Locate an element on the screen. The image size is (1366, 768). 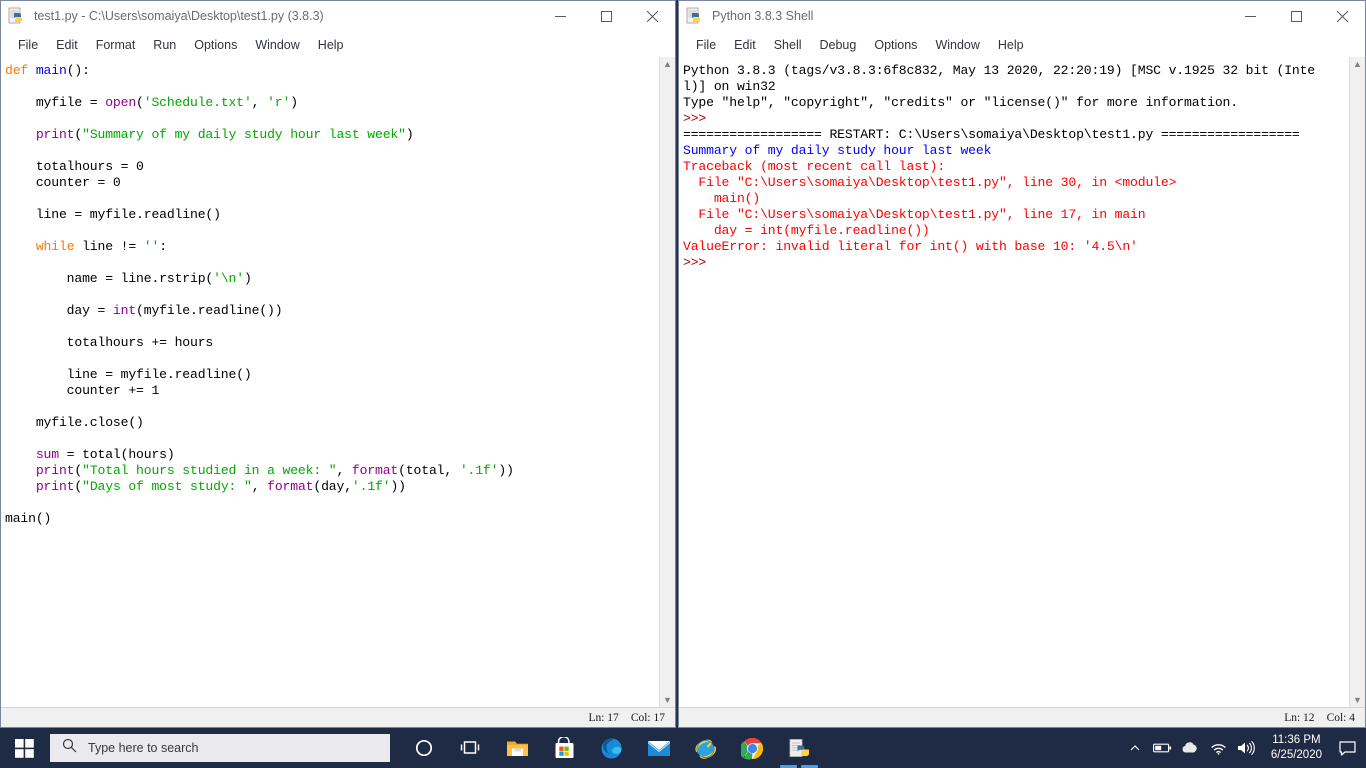
code-line: myfile.close() is located at coordinates (74, 422).